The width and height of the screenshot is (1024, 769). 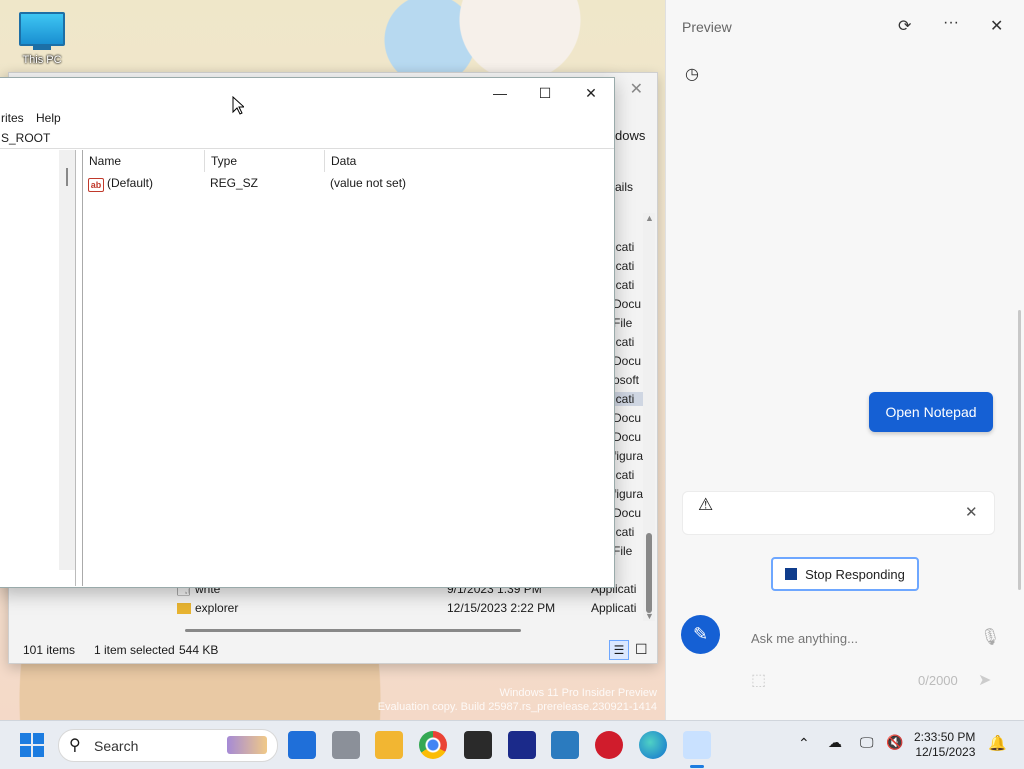 I want to click on copilot-icon, so click(x=697, y=745).